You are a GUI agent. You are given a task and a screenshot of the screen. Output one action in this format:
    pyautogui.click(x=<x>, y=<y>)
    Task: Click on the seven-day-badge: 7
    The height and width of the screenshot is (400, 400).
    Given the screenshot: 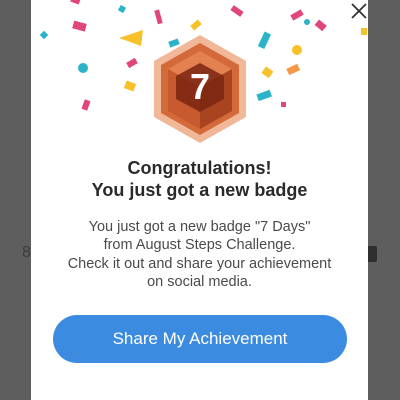 What is the action you would take?
    pyautogui.click(x=200, y=89)
    